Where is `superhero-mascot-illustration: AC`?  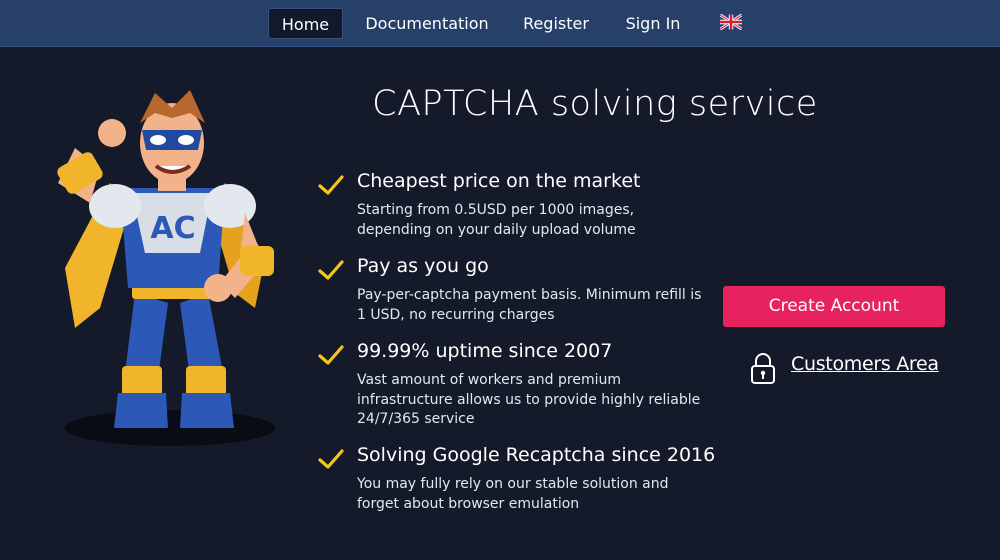
superhero-mascot-illustration: AC is located at coordinates (166, 268).